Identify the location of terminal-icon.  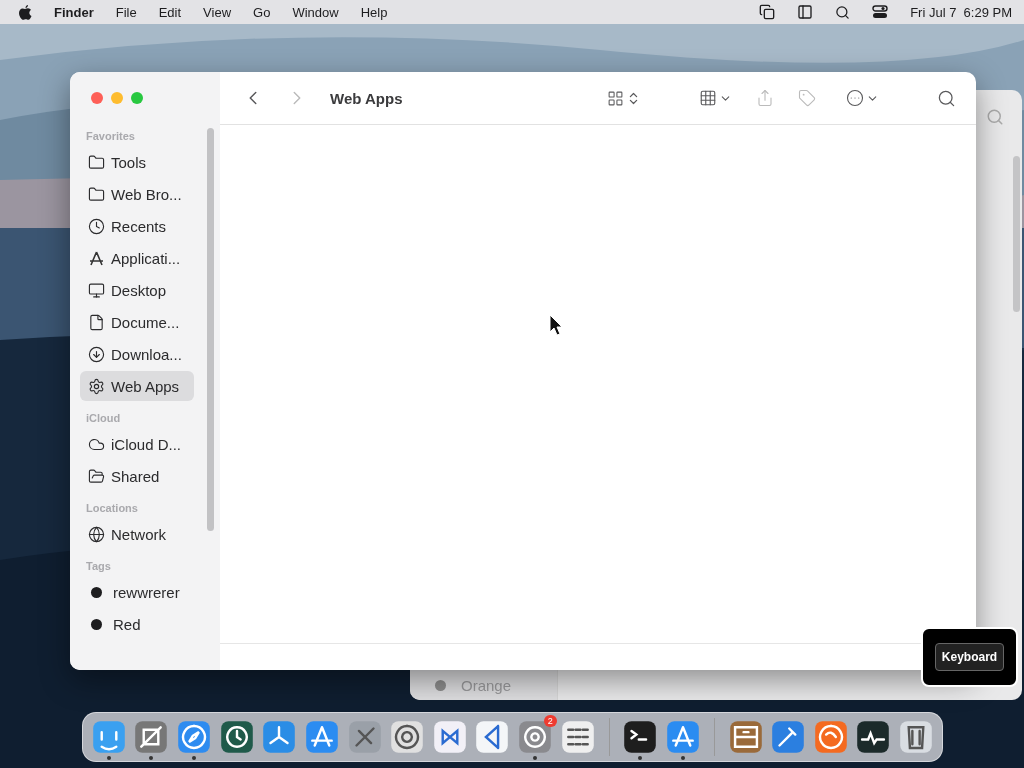
(640, 737).